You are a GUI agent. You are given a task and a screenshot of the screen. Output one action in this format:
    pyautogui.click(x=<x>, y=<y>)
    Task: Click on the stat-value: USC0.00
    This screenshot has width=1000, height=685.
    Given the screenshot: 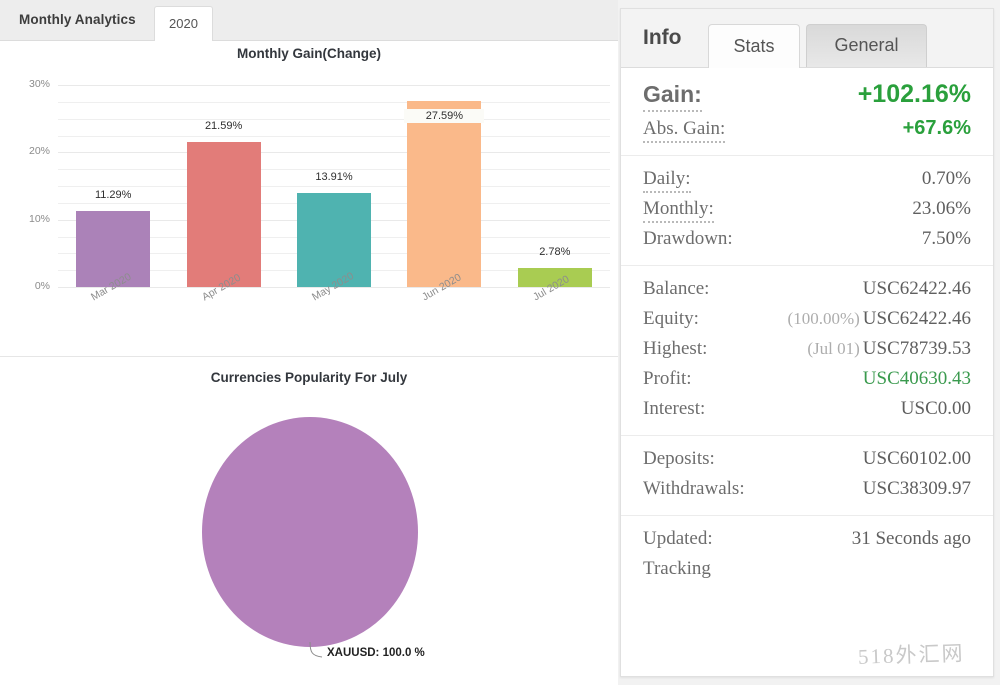 What is the action you would take?
    pyautogui.click(x=935, y=408)
    